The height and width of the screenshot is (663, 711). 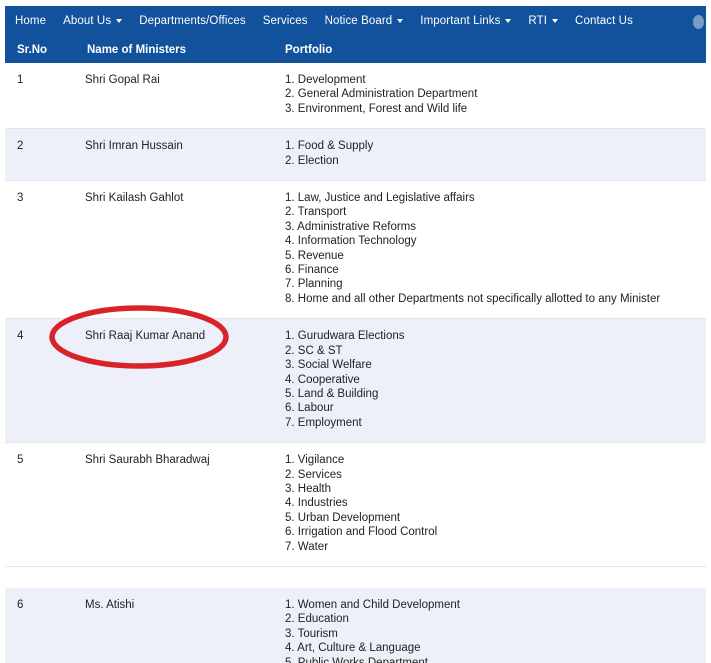 What do you see at coordinates (20, 80) in the screenshot?
I see `cell-sr-no: 1` at bounding box center [20, 80].